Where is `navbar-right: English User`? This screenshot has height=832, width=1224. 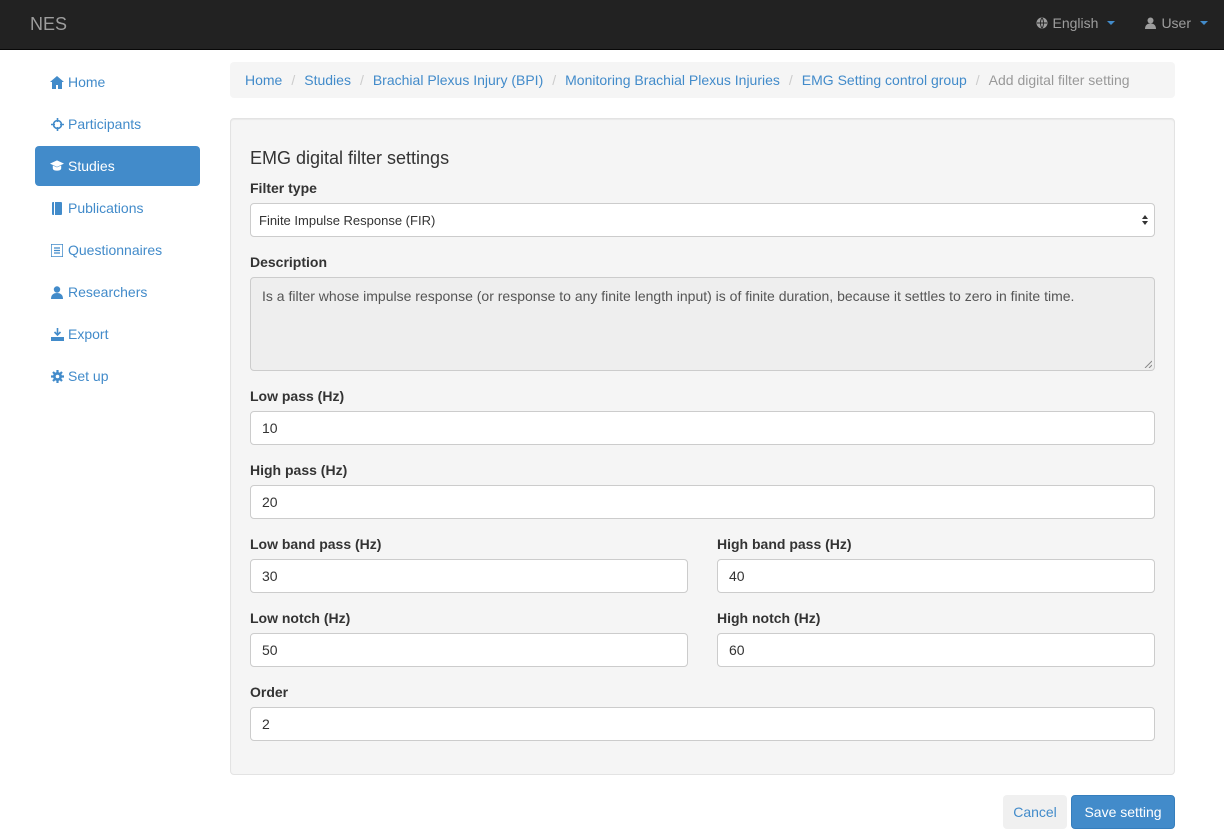 navbar-right: English User is located at coordinates (1122, 23).